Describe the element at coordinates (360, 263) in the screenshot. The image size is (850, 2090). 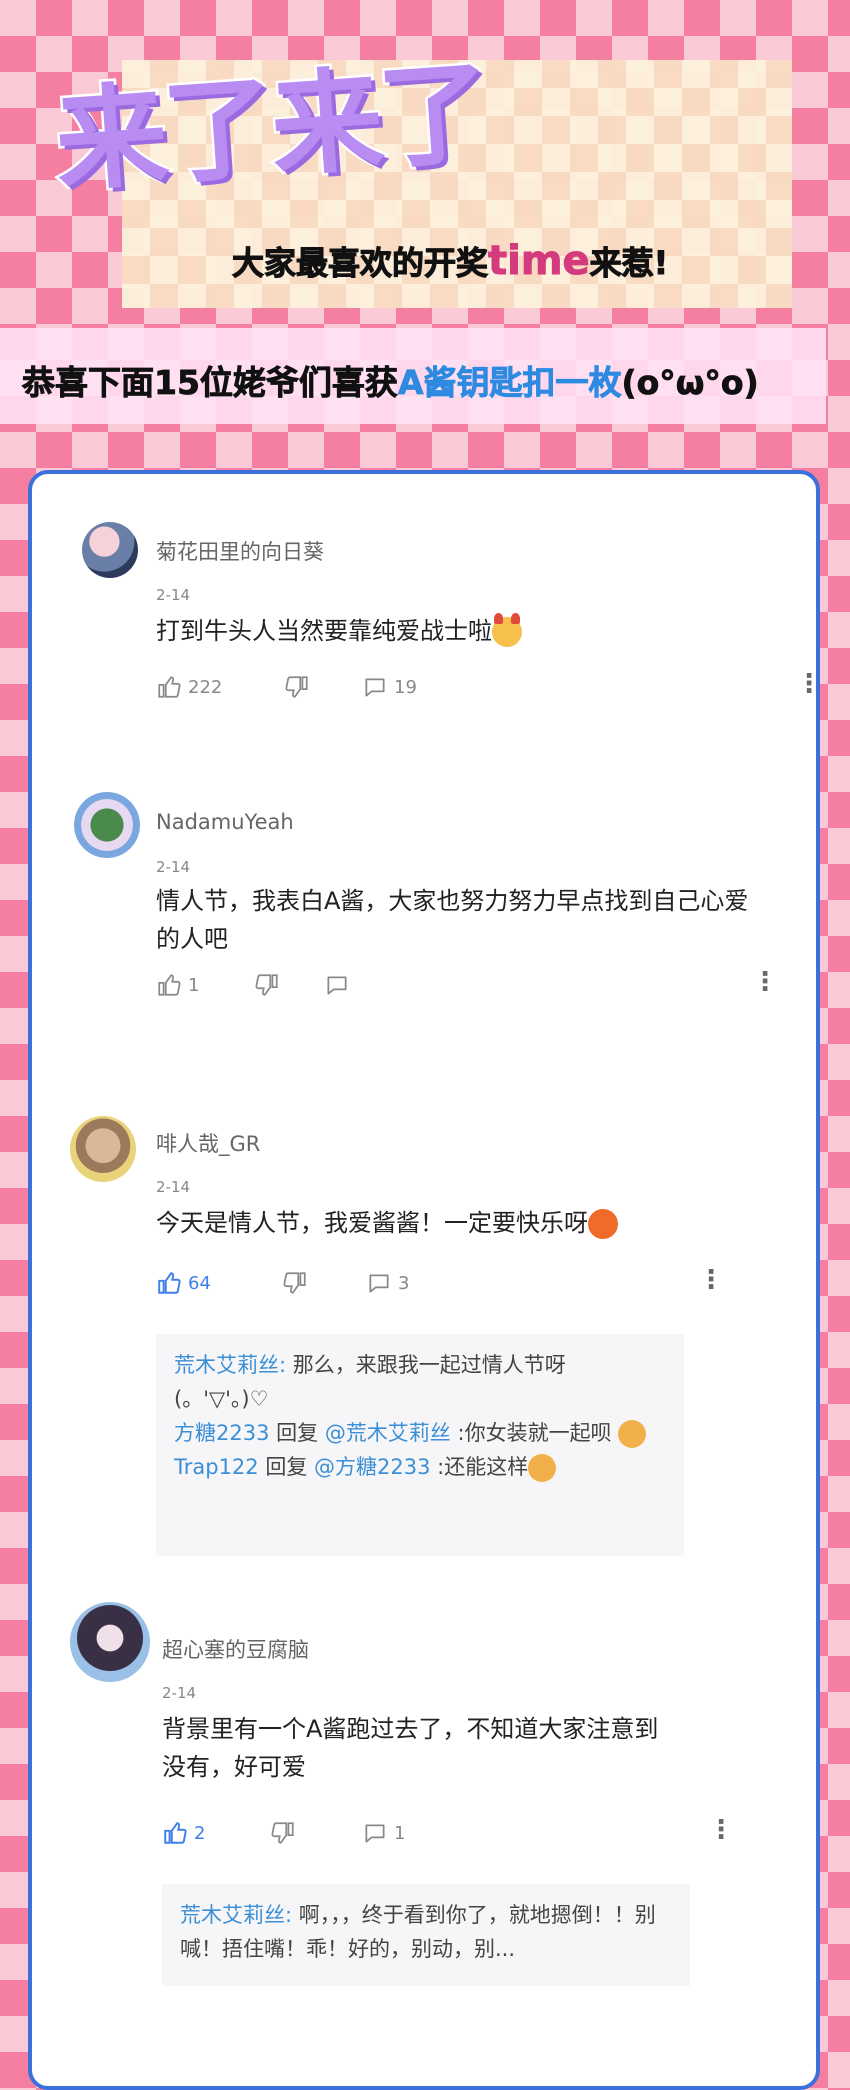
I see `subtitle-text: 大家最喜欢的开奖` at that location.